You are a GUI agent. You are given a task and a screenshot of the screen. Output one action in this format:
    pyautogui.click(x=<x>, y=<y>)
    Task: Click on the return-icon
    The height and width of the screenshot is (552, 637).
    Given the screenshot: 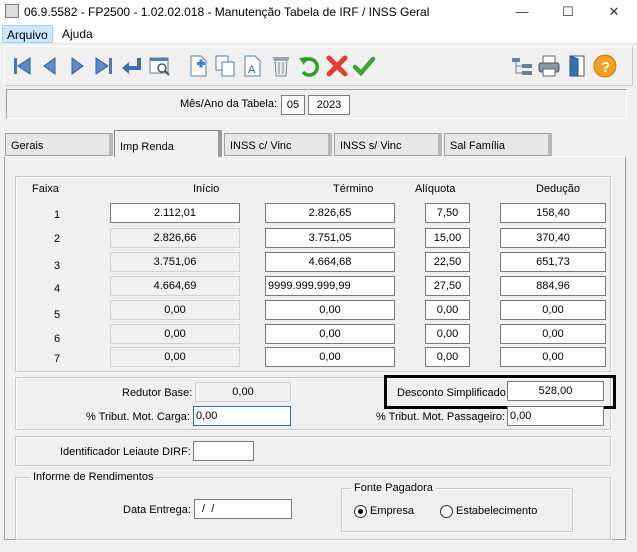 What is the action you would take?
    pyautogui.click(x=132, y=66)
    